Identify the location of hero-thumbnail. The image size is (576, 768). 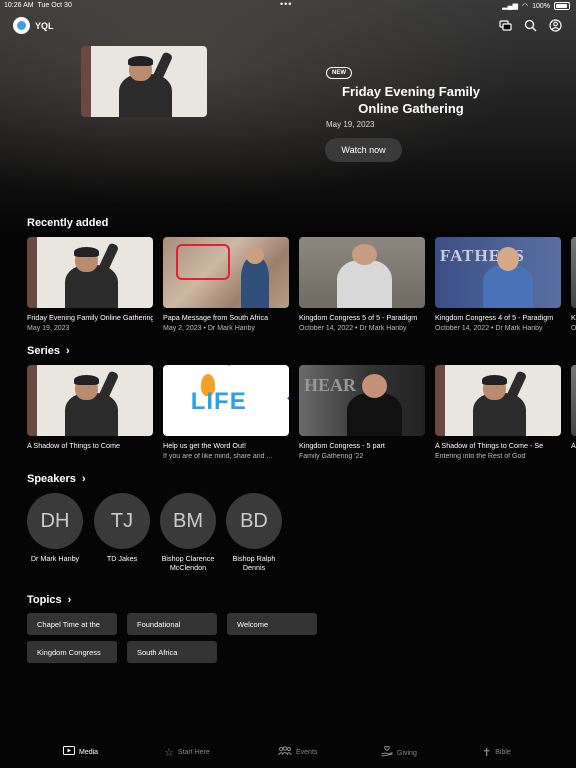
(144, 81).